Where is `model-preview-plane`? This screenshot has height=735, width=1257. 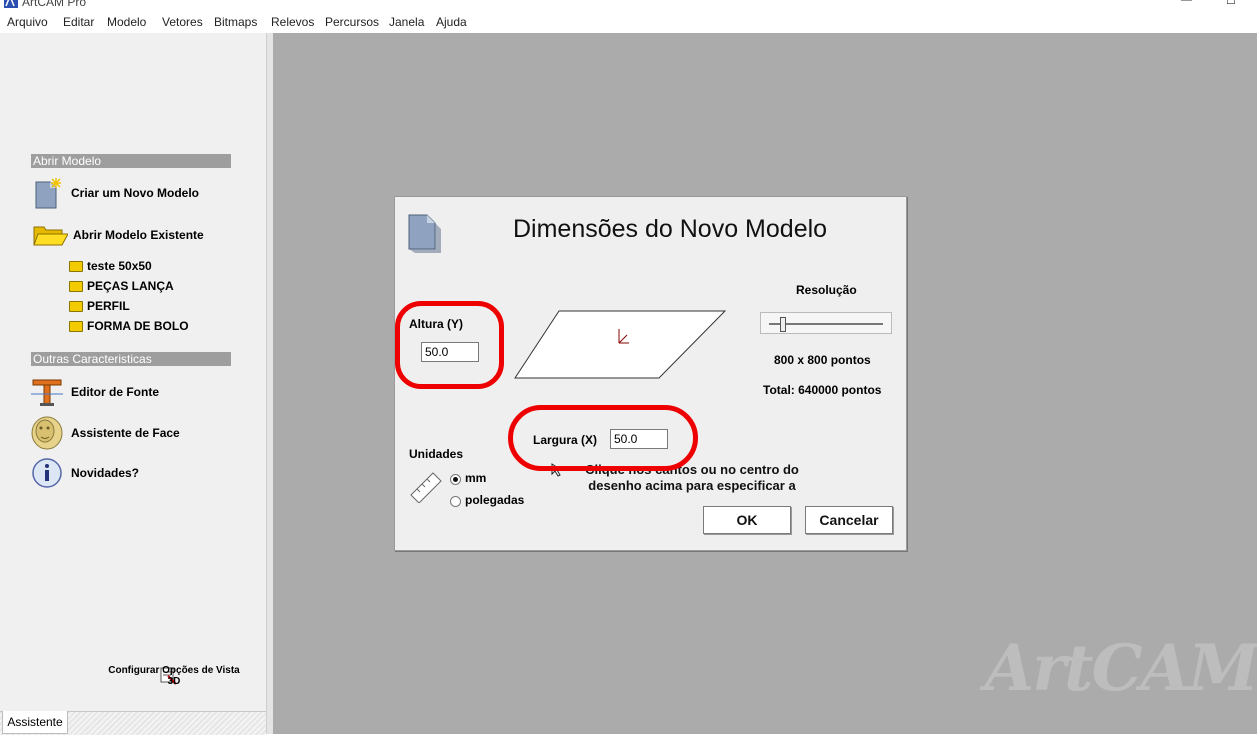
model-preview-plane is located at coordinates (620, 345).